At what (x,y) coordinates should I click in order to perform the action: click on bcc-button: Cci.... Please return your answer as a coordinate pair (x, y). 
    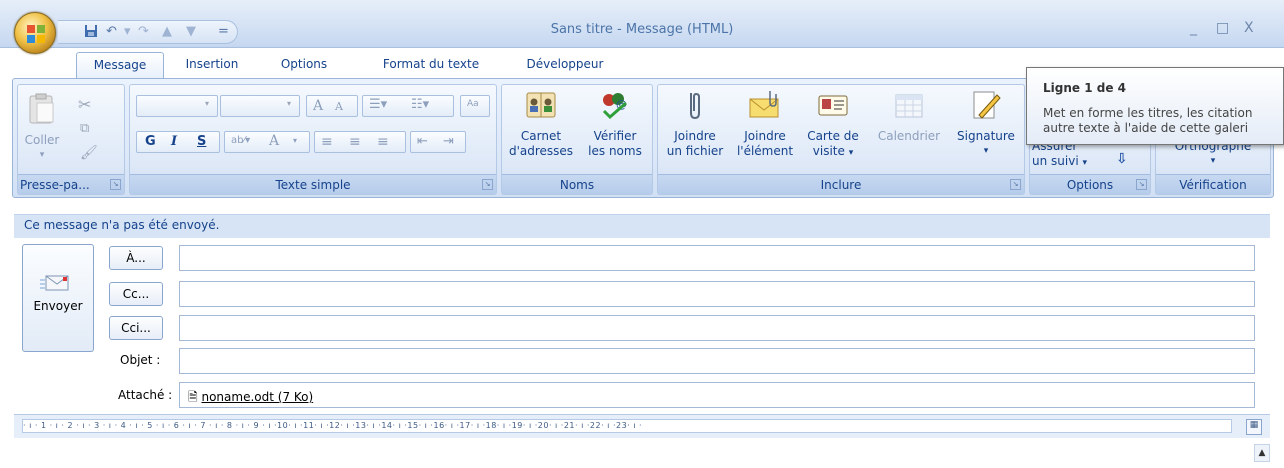
    Looking at the image, I should click on (136, 328).